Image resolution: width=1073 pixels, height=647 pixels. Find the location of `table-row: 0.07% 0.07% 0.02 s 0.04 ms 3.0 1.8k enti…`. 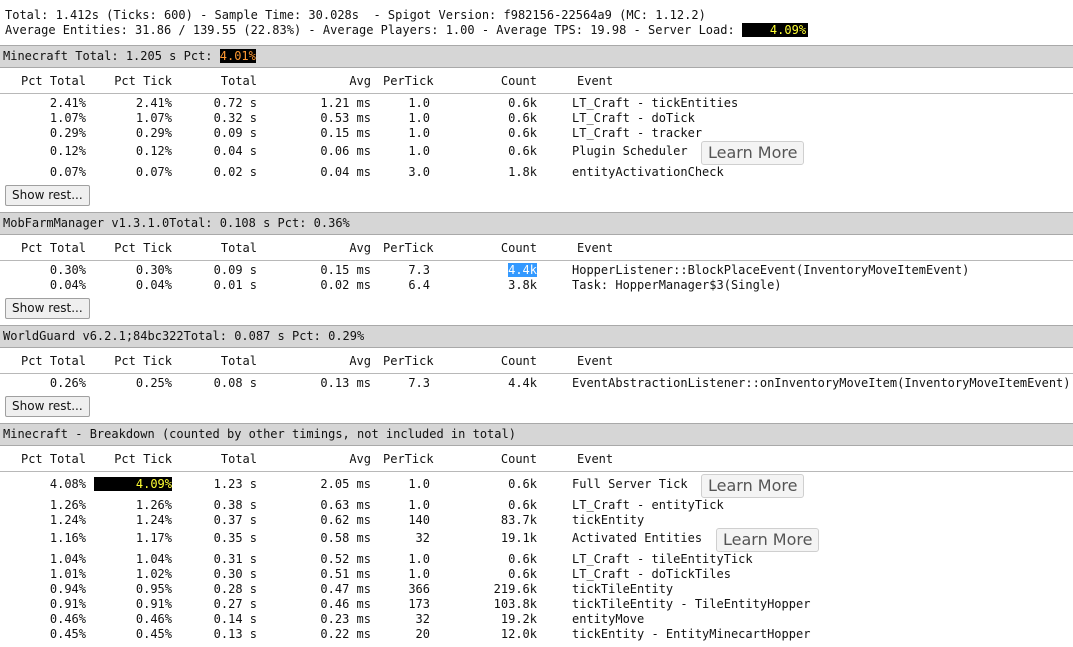

table-row: 0.07% 0.07% 0.02 s 0.04 ms 3.0 1.8k enti… is located at coordinates (536, 172).